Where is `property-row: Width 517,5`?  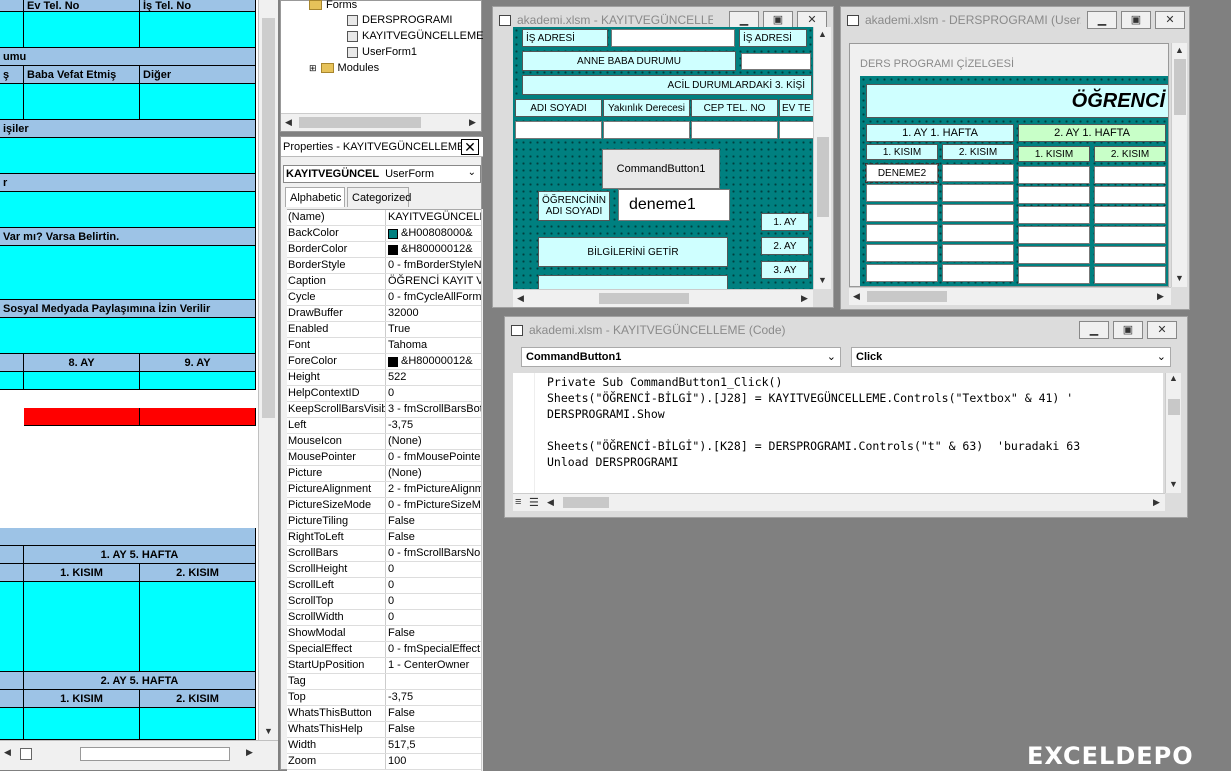
property-row: Width 517,5 is located at coordinates (384, 746).